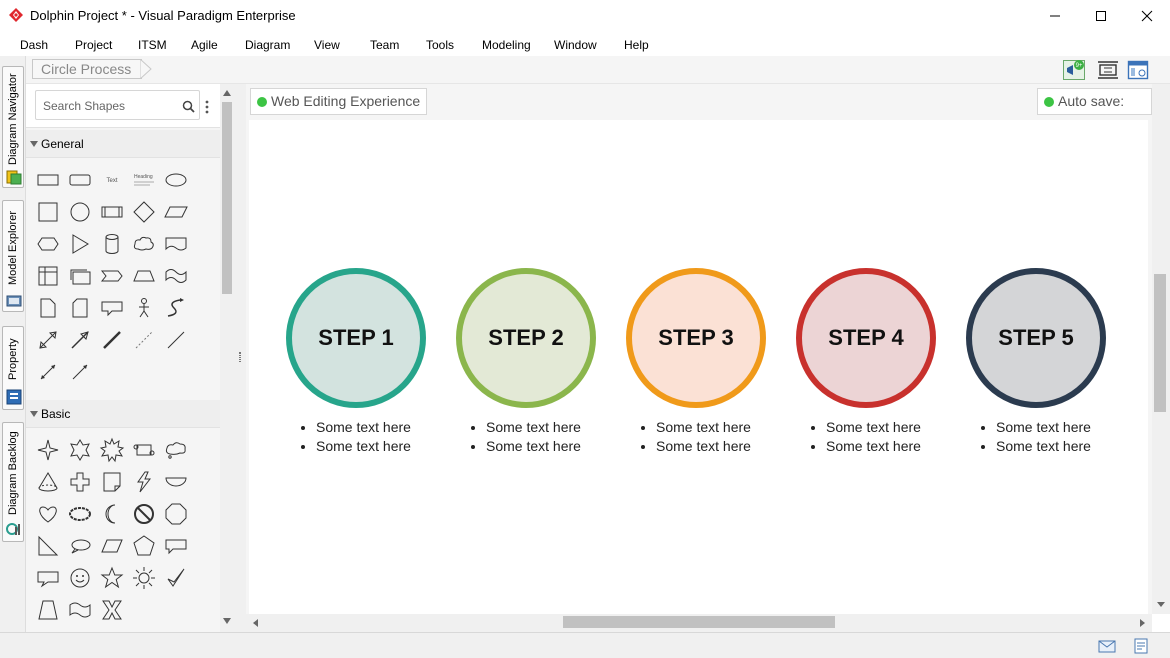  I want to click on auto-save-toggle: Auto save: On, so click(1094, 111).